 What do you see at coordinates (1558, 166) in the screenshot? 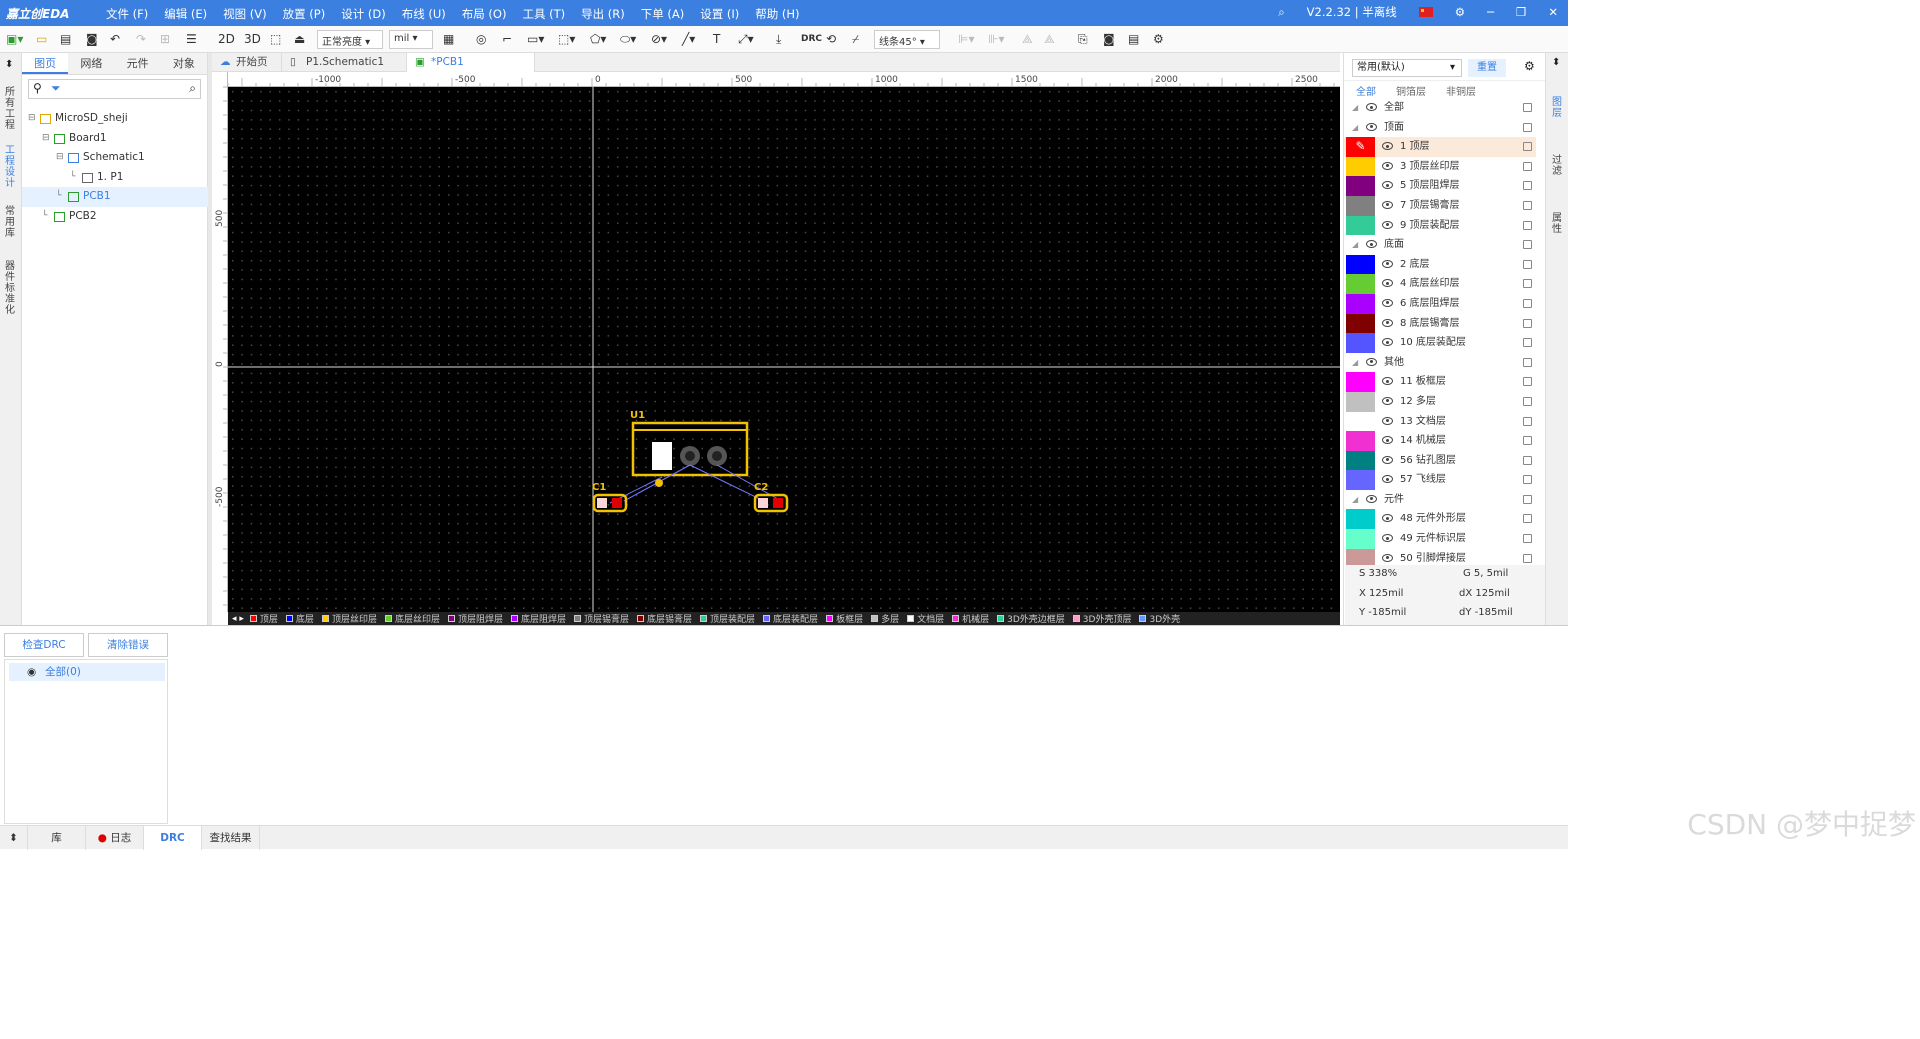
I see `tab-filter: 过滤` at bounding box center [1558, 166].